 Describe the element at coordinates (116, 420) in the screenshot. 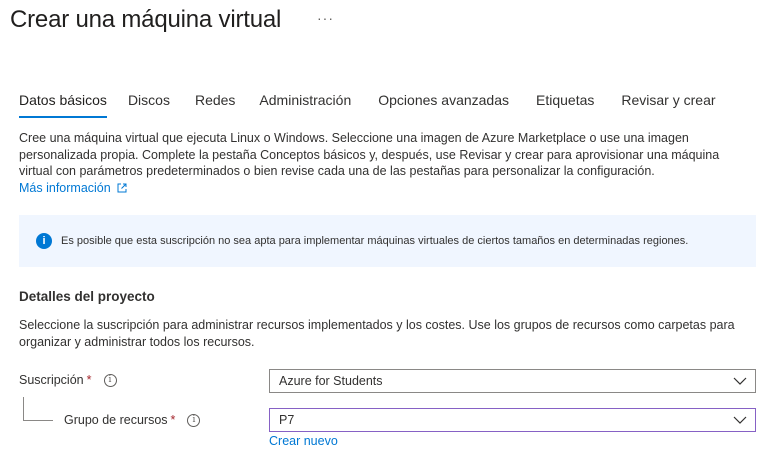

I see `resource-group-label-text: Grupo de recursos` at that location.